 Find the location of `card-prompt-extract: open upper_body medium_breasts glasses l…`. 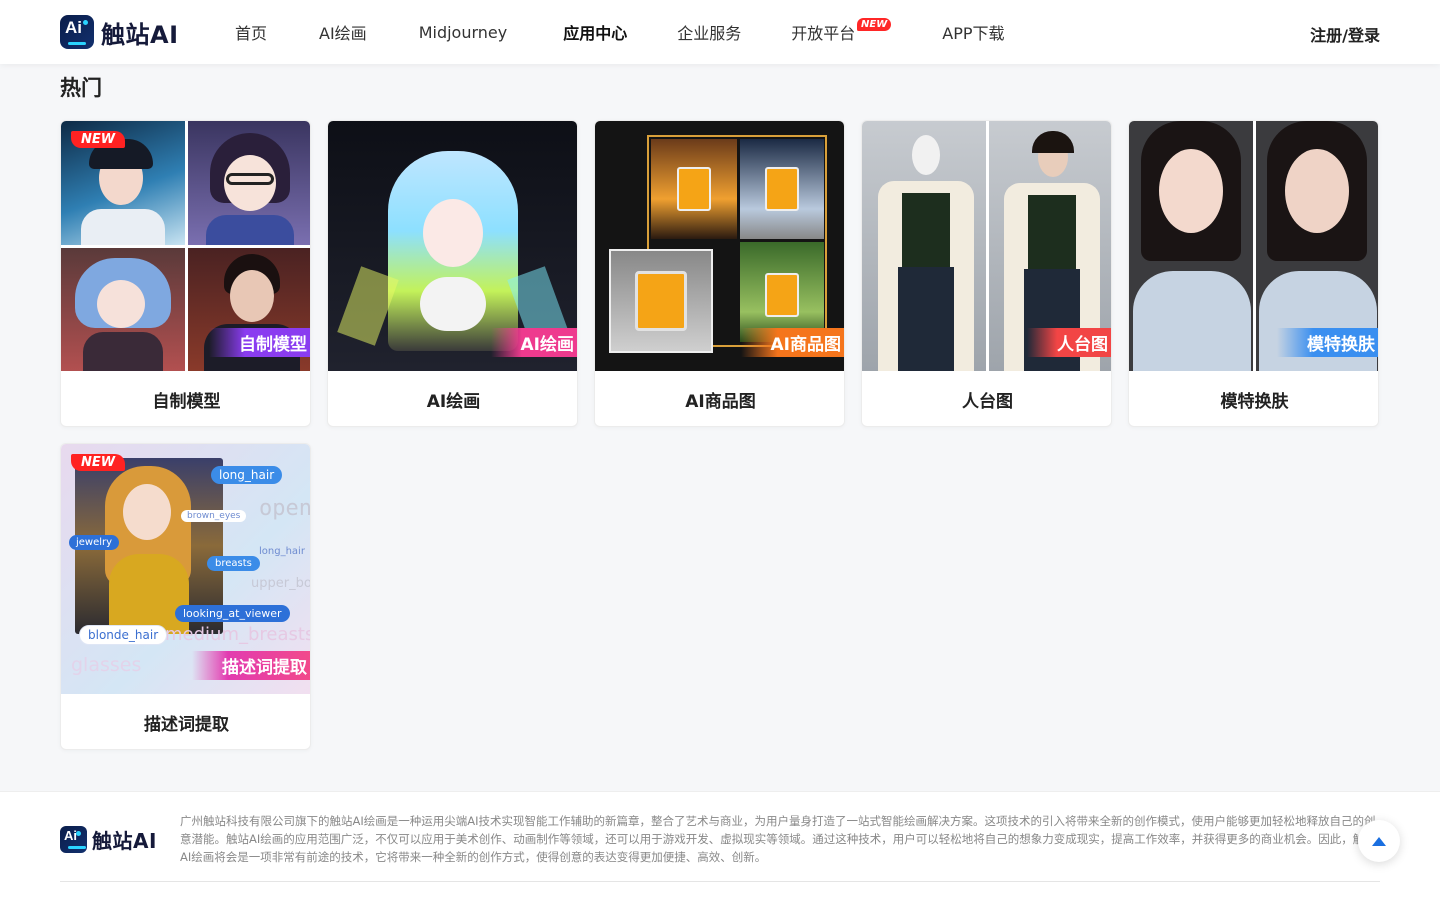

card-prompt-extract: open upper_body medium_breasts glasses l… is located at coordinates (185, 596).